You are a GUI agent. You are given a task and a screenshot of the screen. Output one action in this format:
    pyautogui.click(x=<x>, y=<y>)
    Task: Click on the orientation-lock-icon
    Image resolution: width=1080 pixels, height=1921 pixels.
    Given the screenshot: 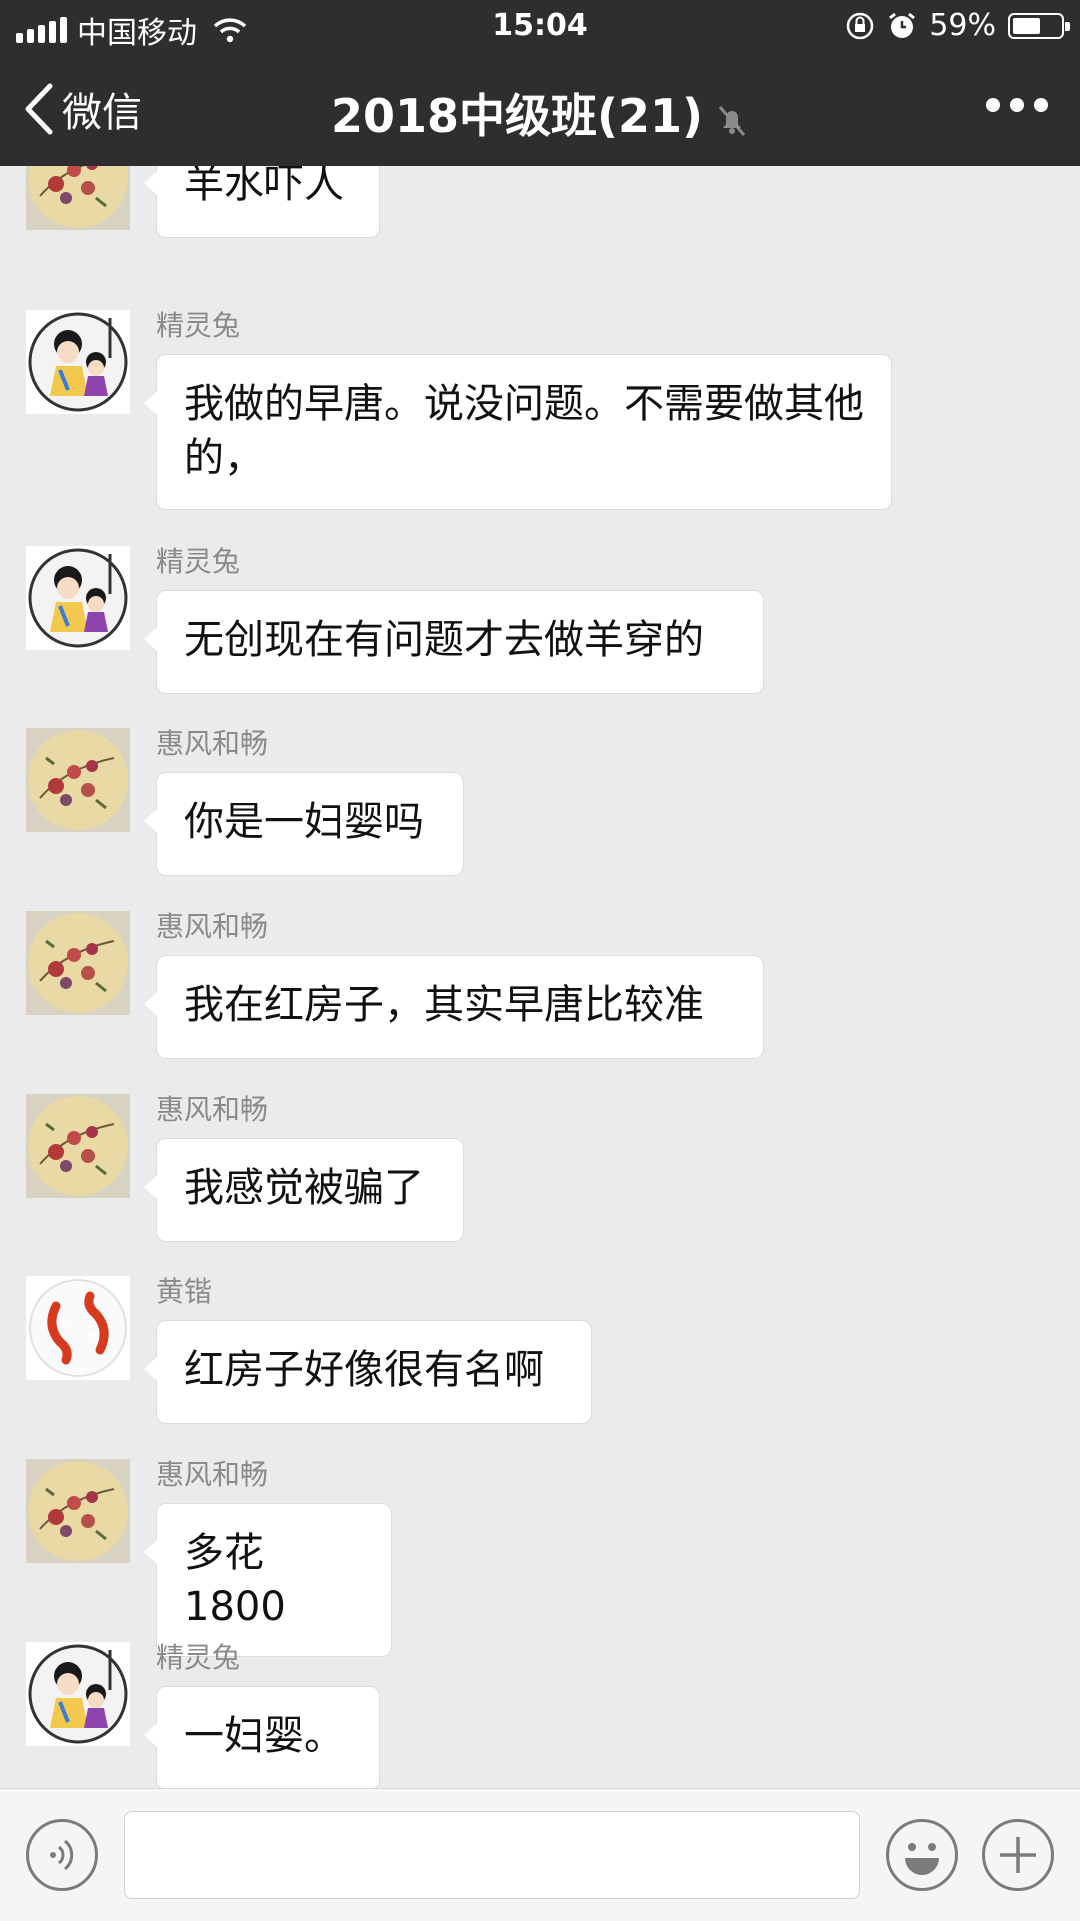 What is the action you would take?
    pyautogui.click(x=860, y=25)
    